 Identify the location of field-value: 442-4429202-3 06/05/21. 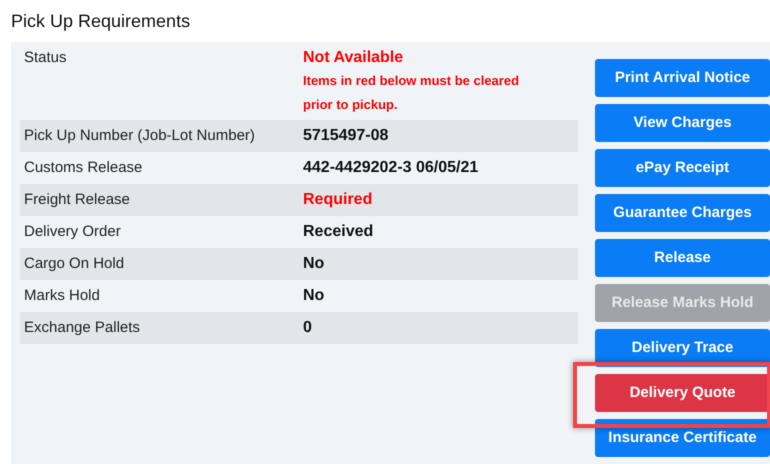
(390, 168).